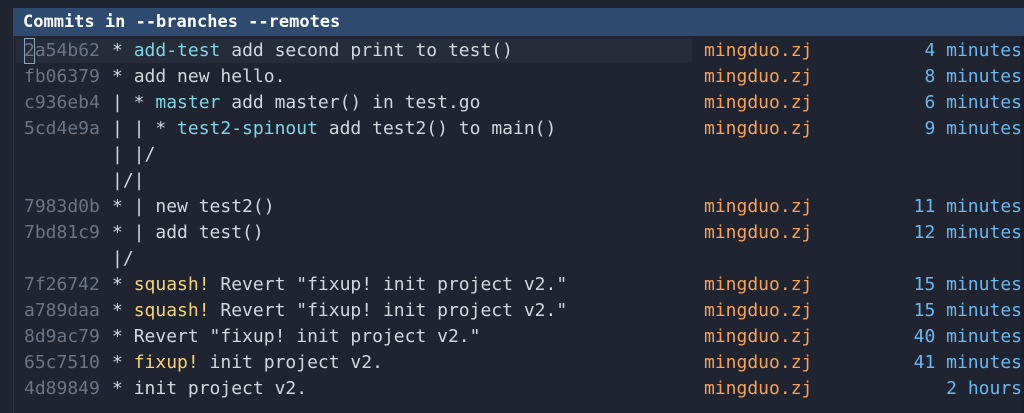  Describe the element at coordinates (67, 50) in the screenshot. I see `commit-hash-rest: a54b62` at that location.